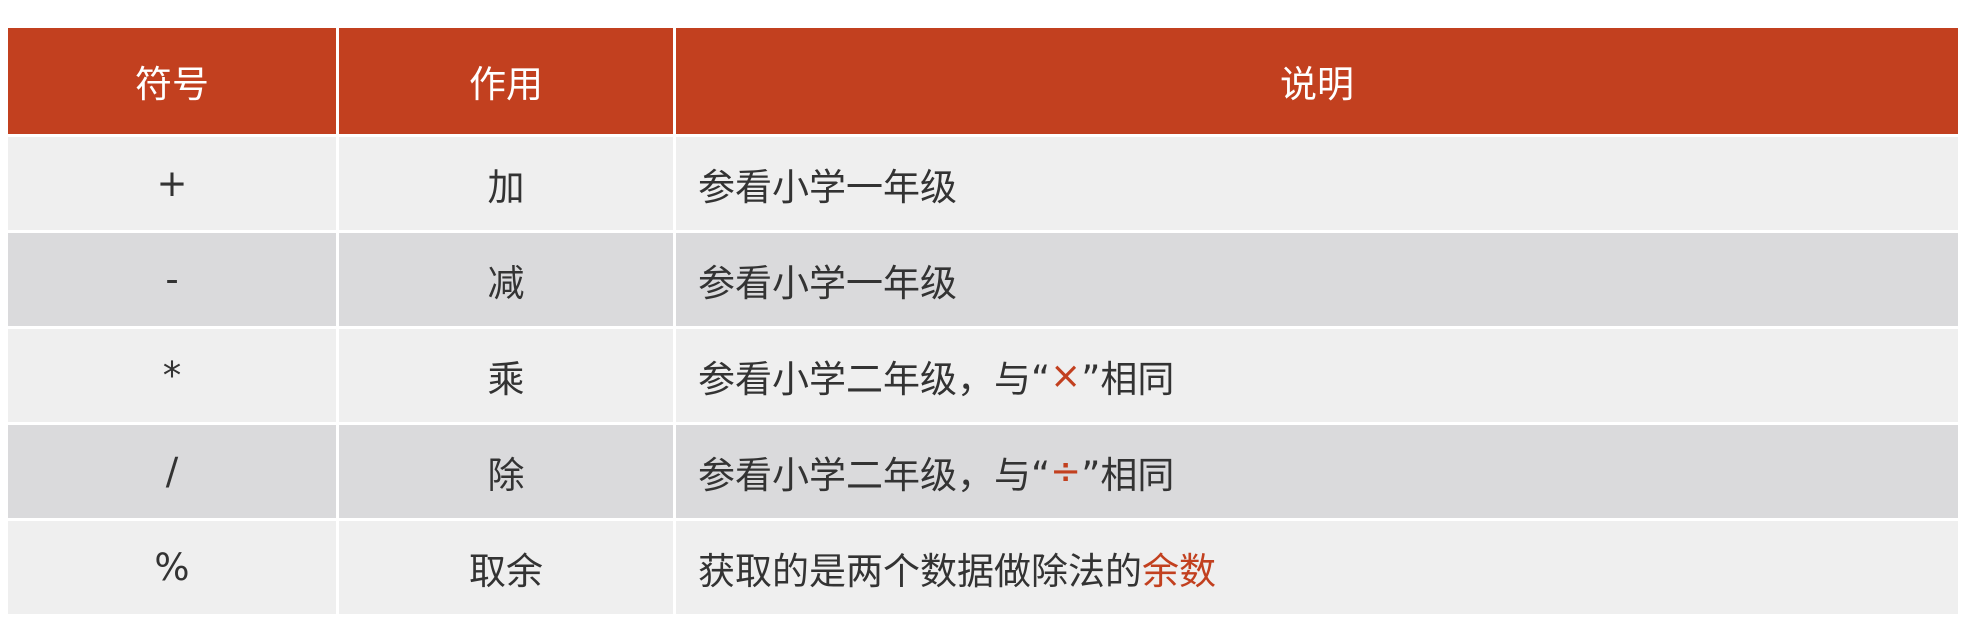 The width and height of the screenshot is (1965, 630). What do you see at coordinates (1179, 571) in the screenshot?
I see `description-highlight: 余数` at bounding box center [1179, 571].